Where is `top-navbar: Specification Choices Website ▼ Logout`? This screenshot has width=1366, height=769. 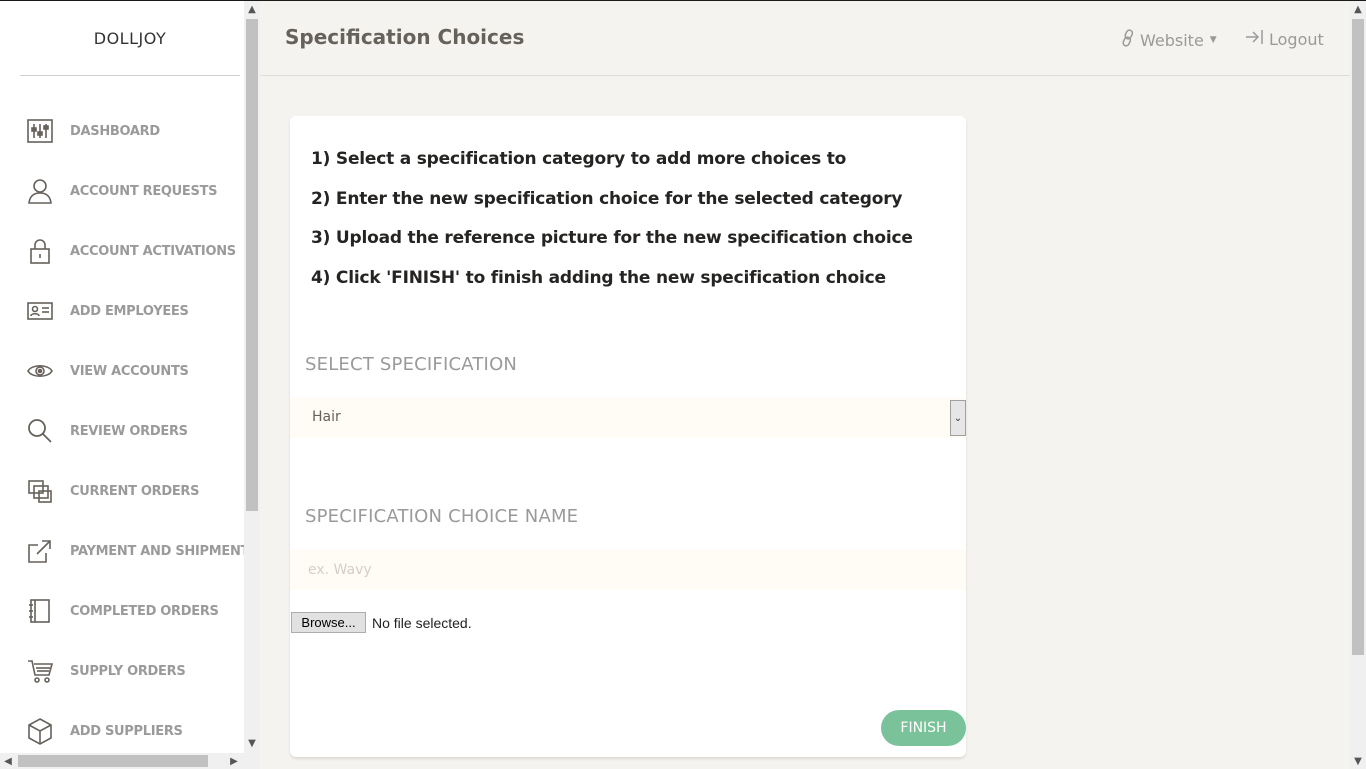
top-navbar: Specification Choices Website ▼ Logout is located at coordinates (805, 38).